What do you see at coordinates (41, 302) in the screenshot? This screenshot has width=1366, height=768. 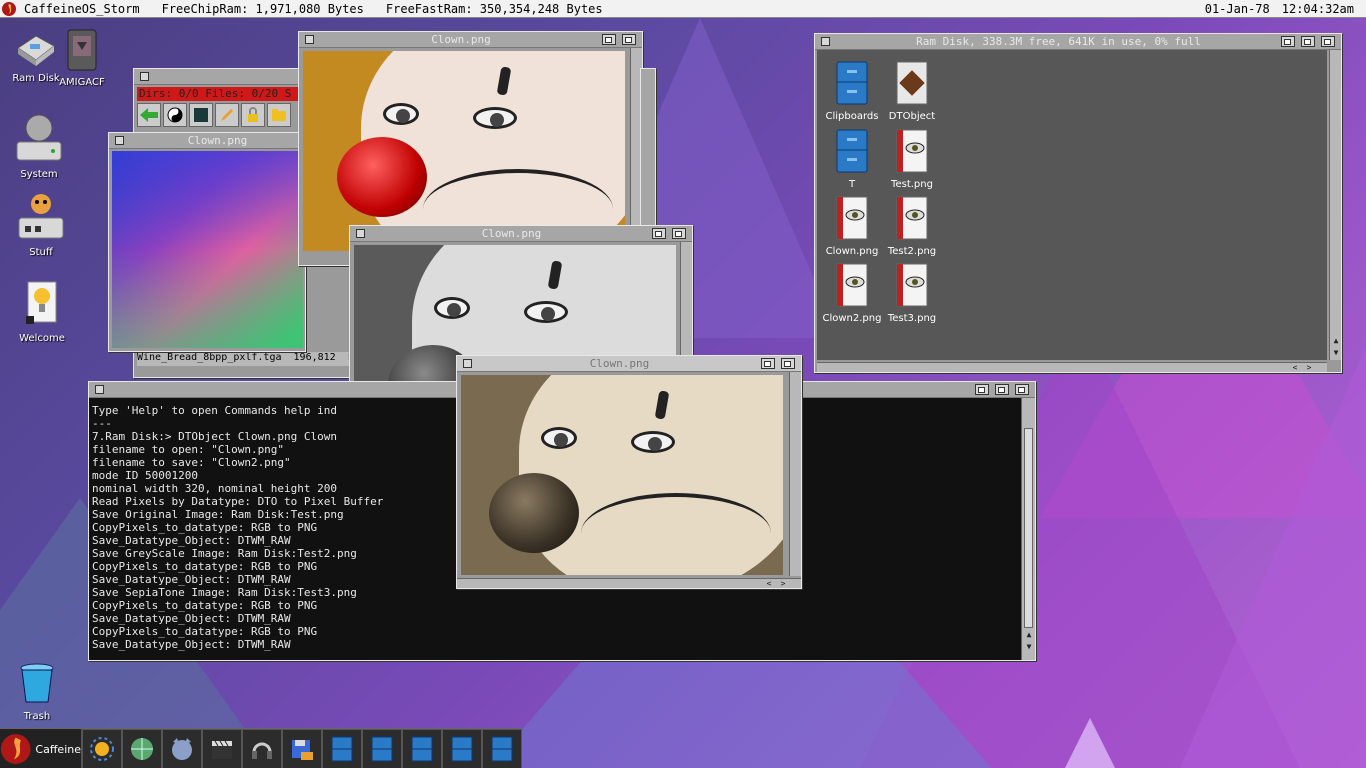 I see `lightbulb-icon` at bounding box center [41, 302].